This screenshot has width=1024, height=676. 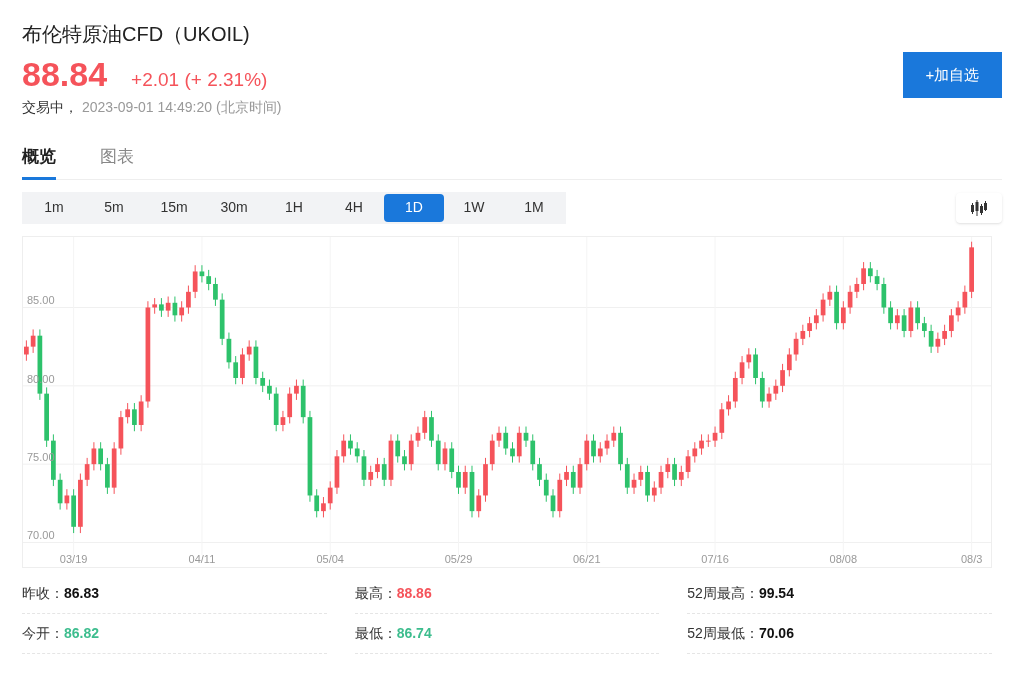 What do you see at coordinates (136, 34) in the screenshot?
I see `instrument-title: 布伦特原油CFD（UKOIL)` at bounding box center [136, 34].